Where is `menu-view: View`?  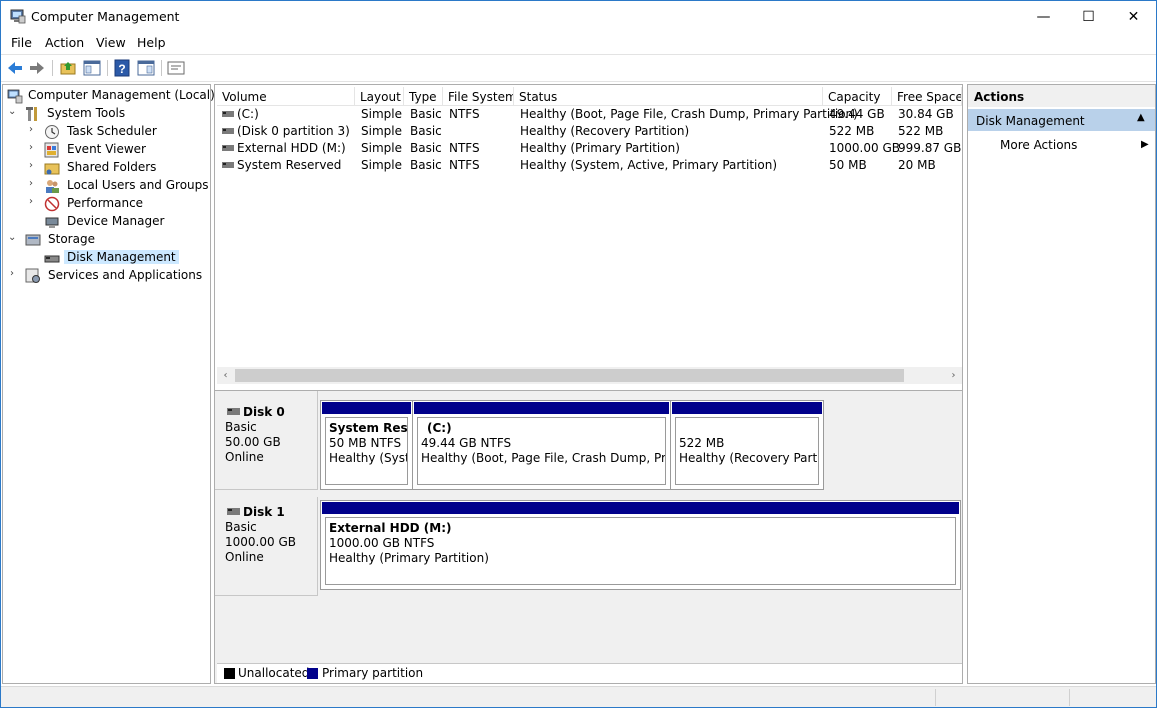
menu-view: View is located at coordinates (111, 42).